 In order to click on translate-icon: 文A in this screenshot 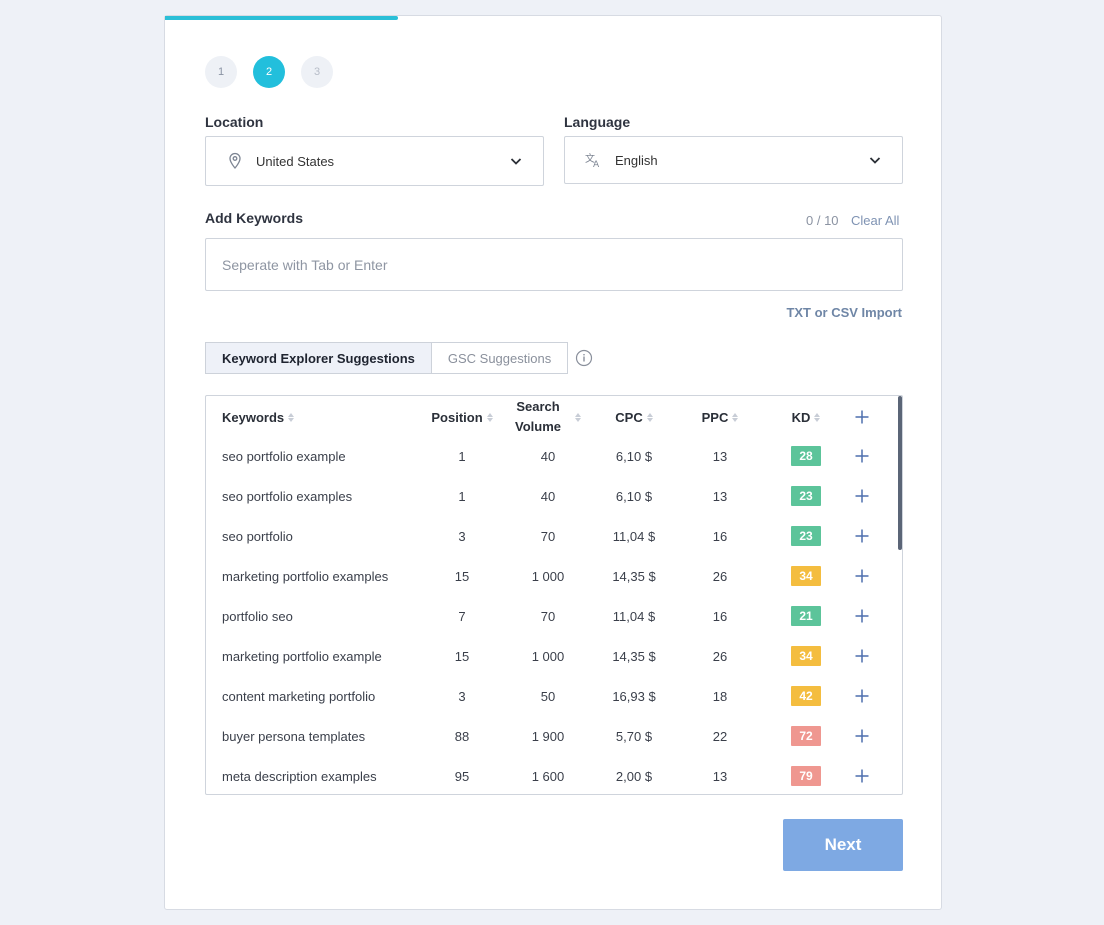, I will do `click(594, 160)`.